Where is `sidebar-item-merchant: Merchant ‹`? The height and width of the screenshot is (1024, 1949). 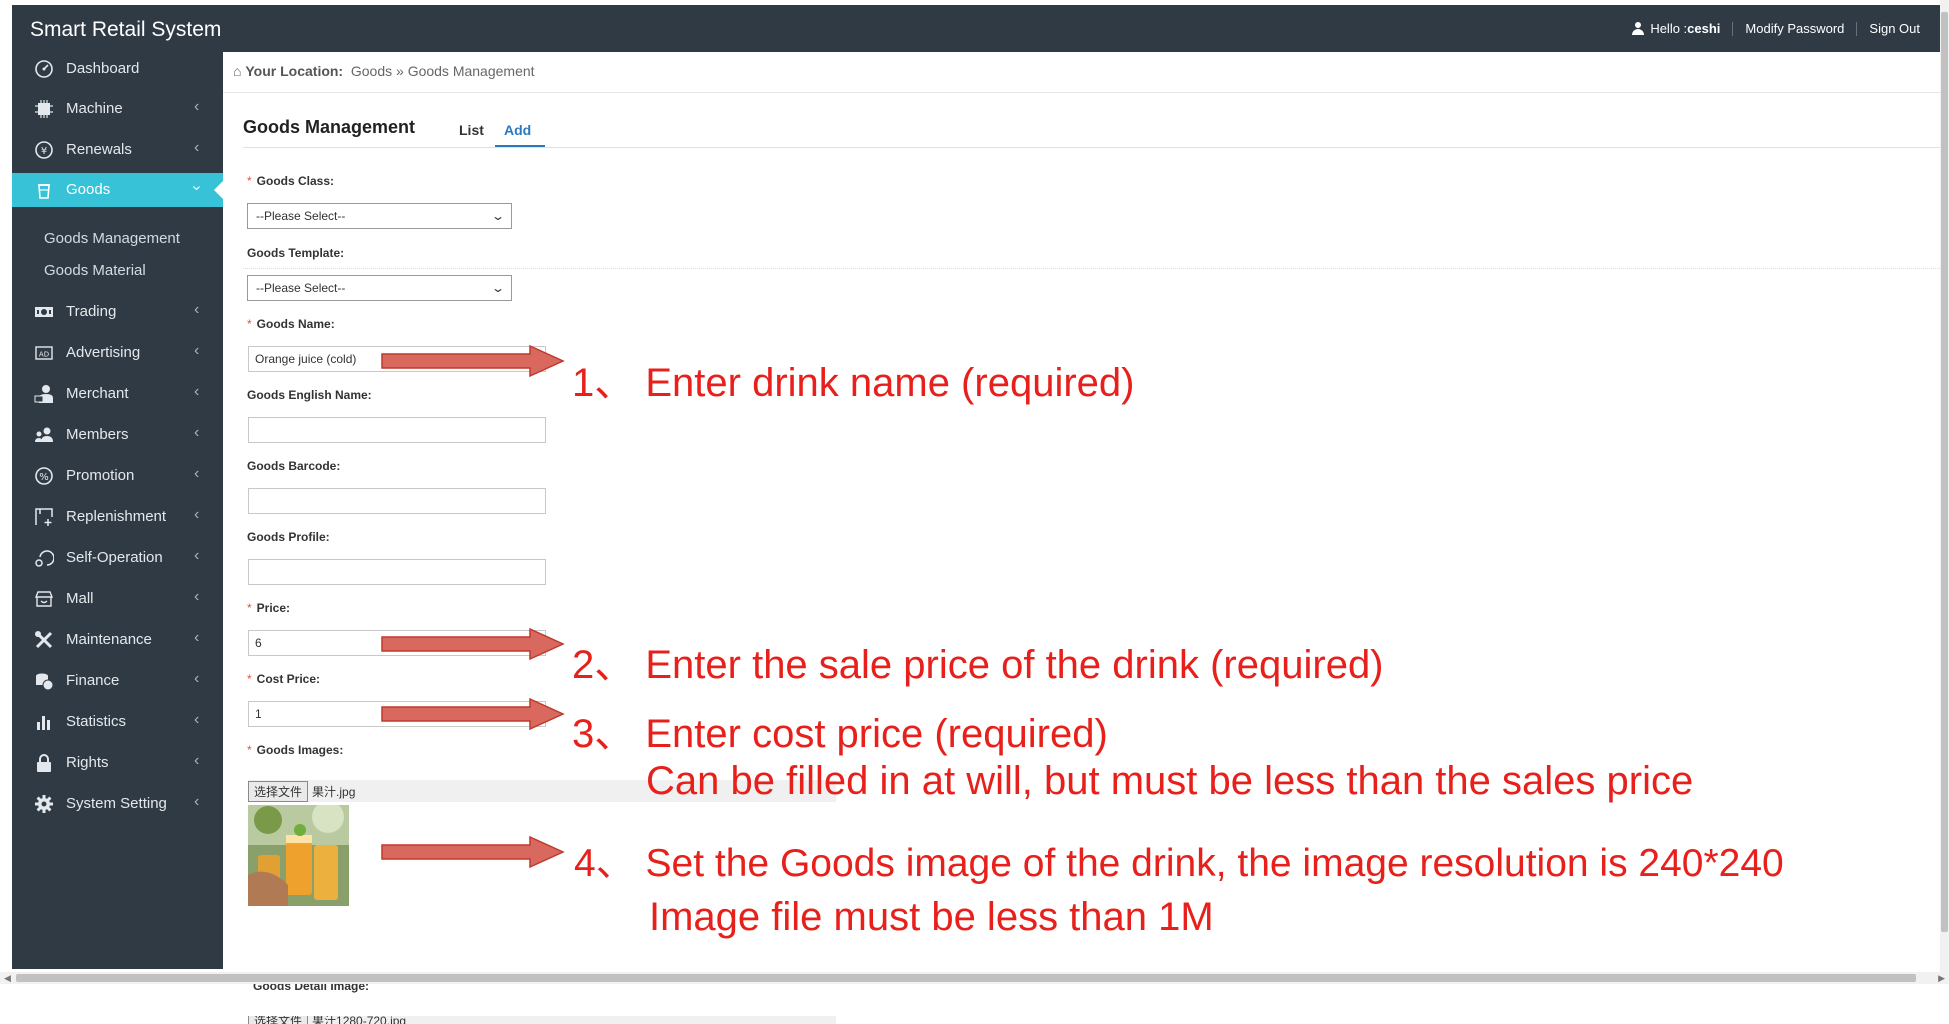
sidebar-item-merchant: Merchant ‹ is located at coordinates (117, 394).